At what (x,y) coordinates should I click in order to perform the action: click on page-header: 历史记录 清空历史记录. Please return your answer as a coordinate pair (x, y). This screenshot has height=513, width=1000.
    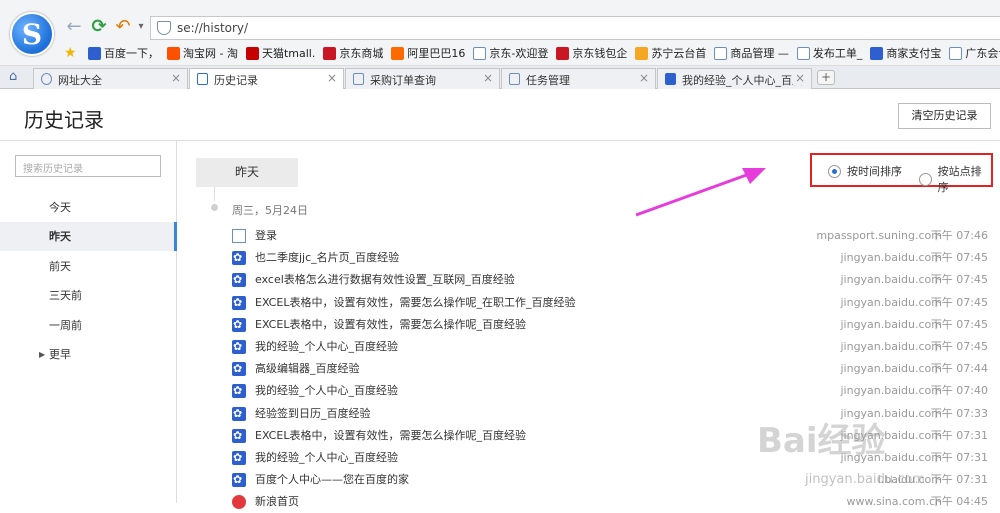
    Looking at the image, I should click on (500, 115).